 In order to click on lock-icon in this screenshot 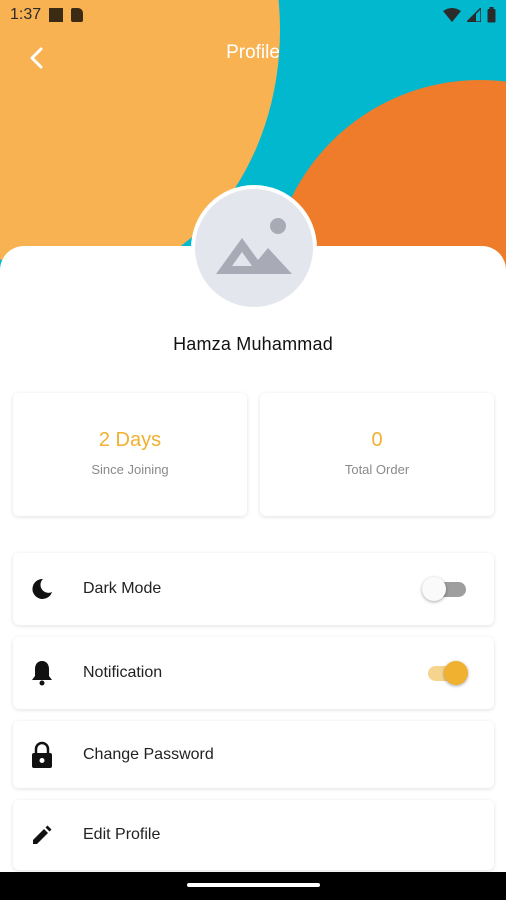, I will do `click(42, 755)`.